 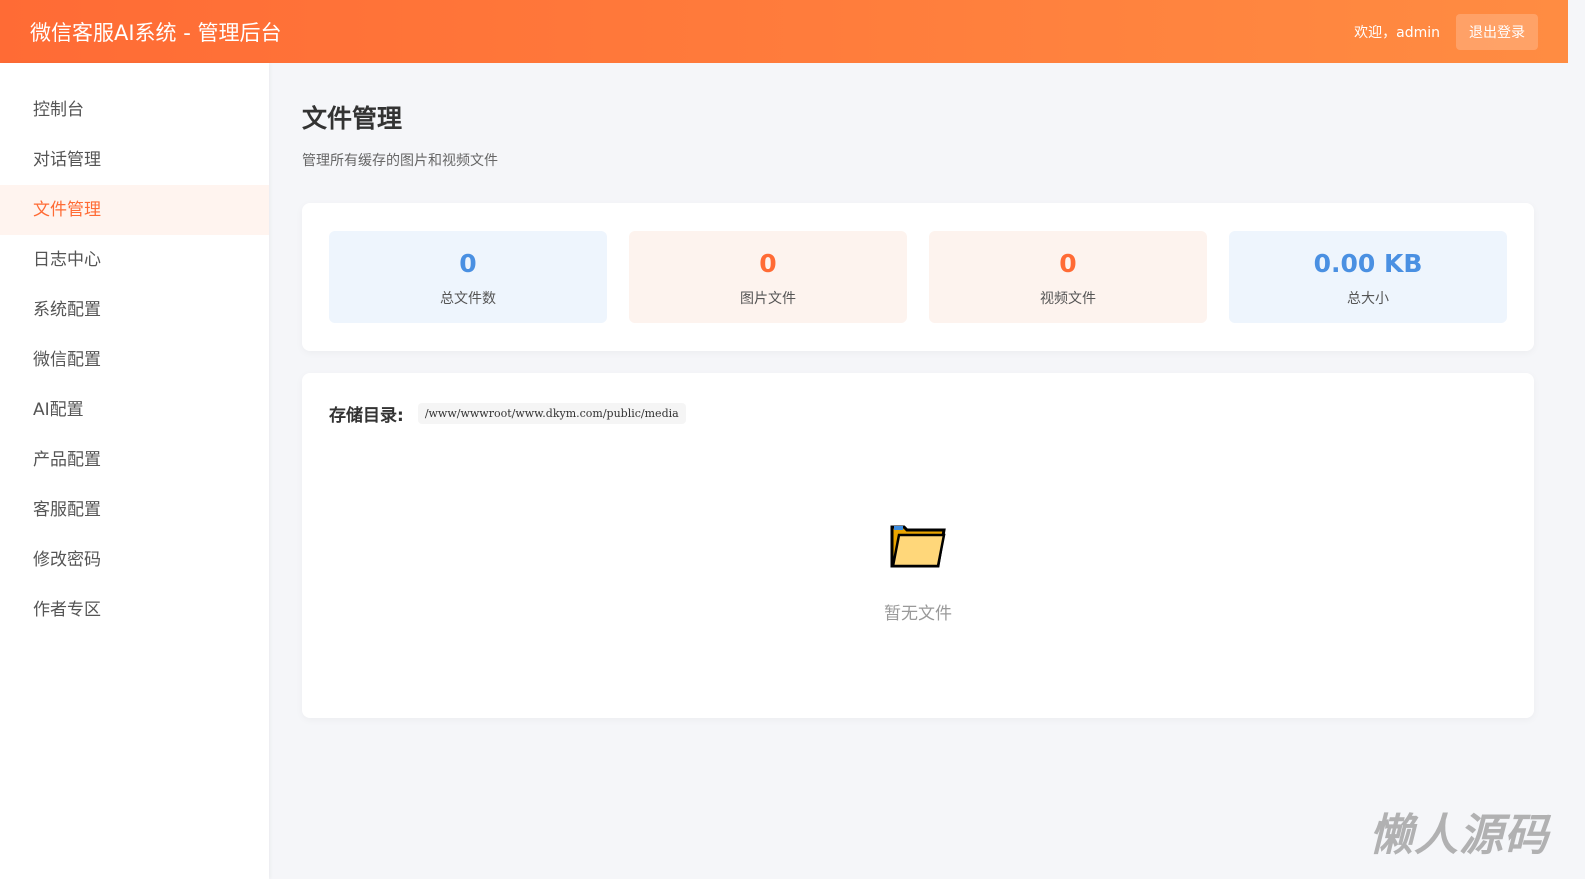 What do you see at coordinates (1459, 835) in the screenshot?
I see `watermark-logo: 懒人源码` at bounding box center [1459, 835].